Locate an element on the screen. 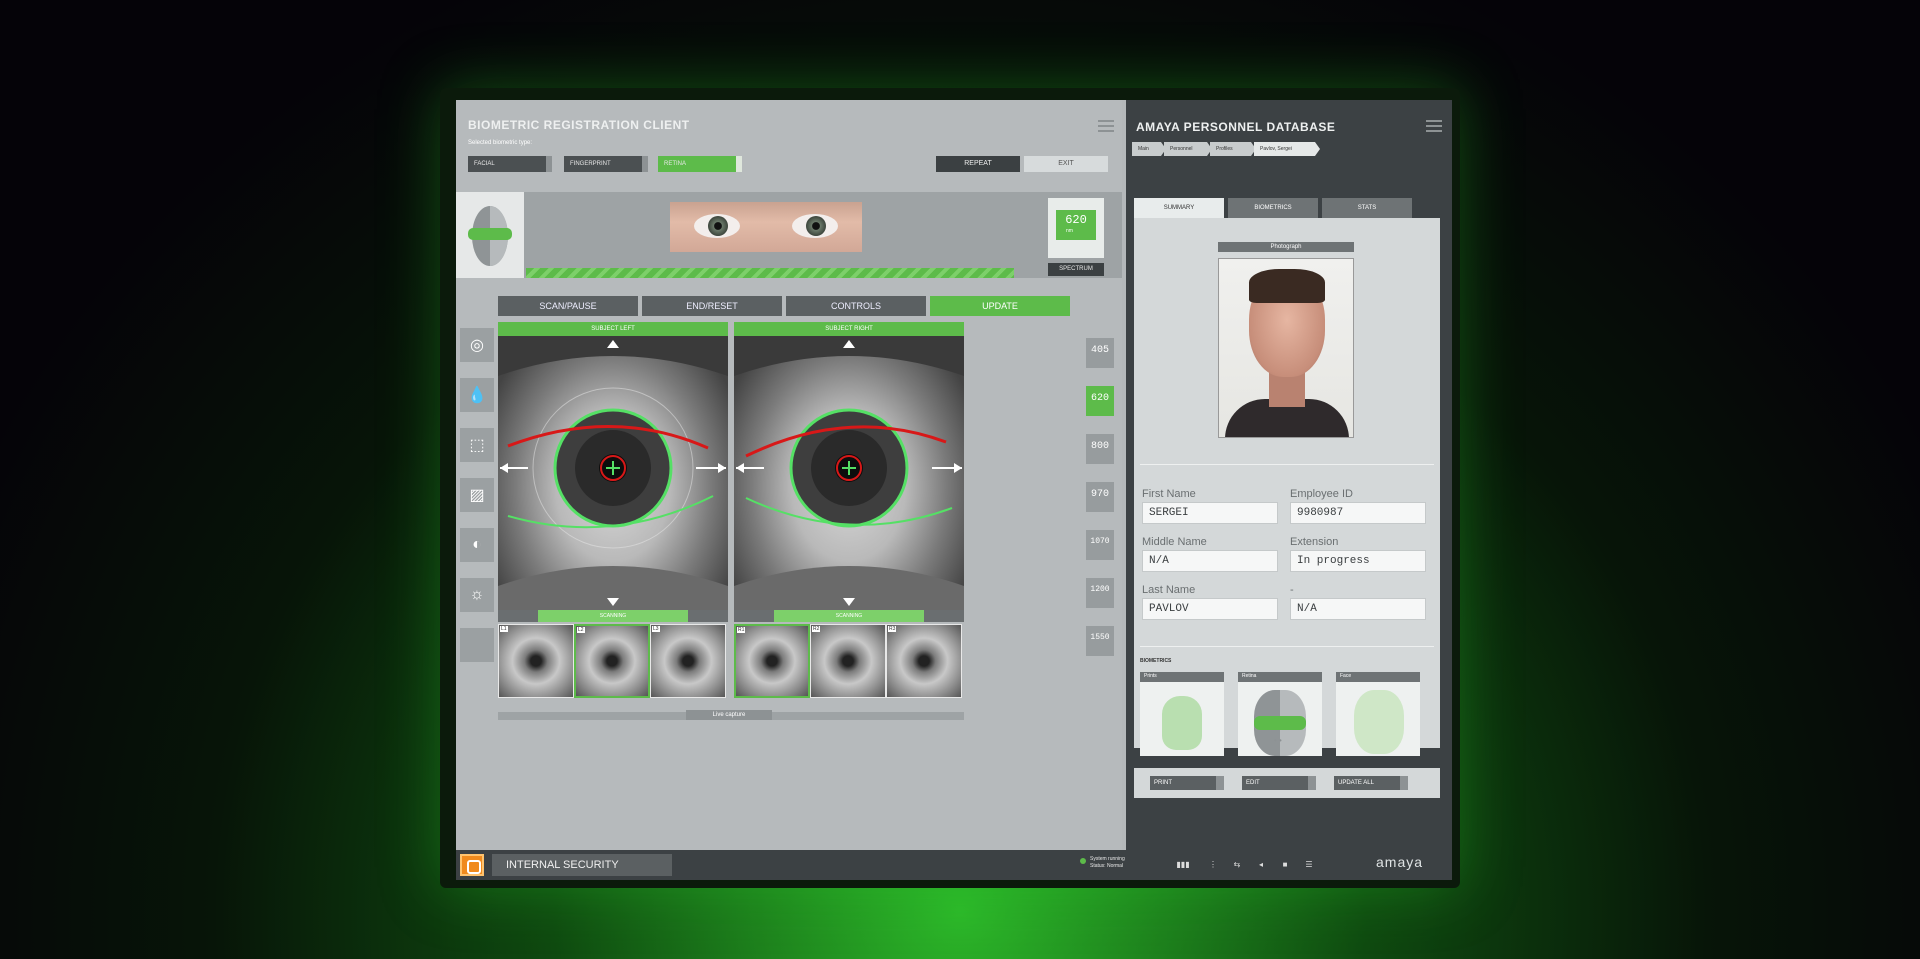  retina-icon is located at coordinates (1280, 723).